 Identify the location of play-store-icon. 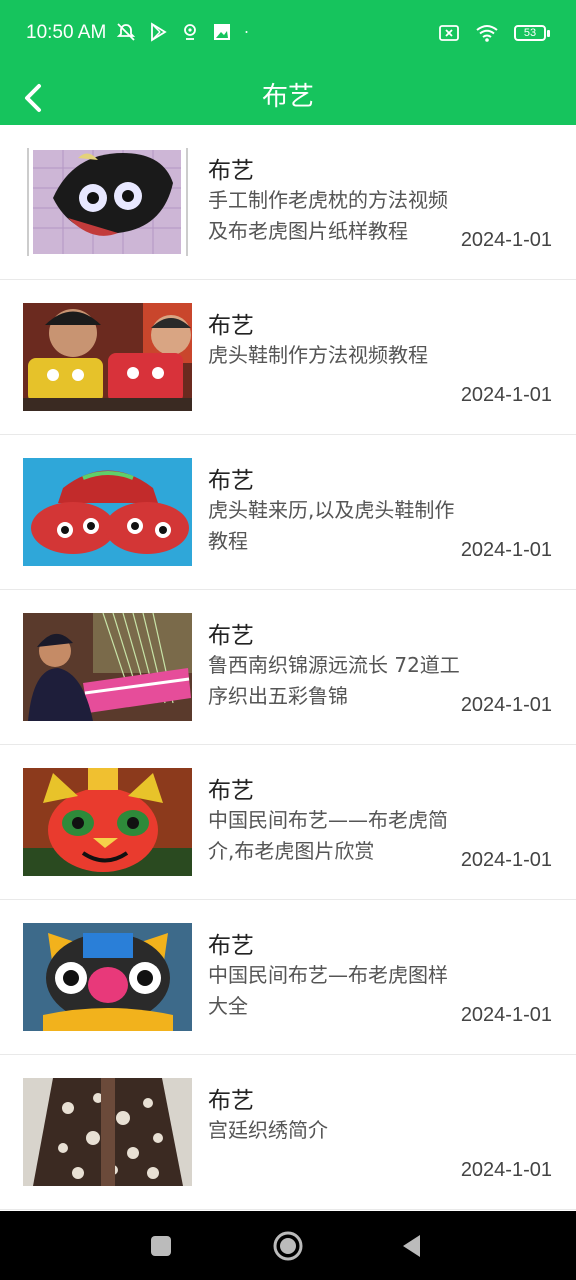
(159, 32).